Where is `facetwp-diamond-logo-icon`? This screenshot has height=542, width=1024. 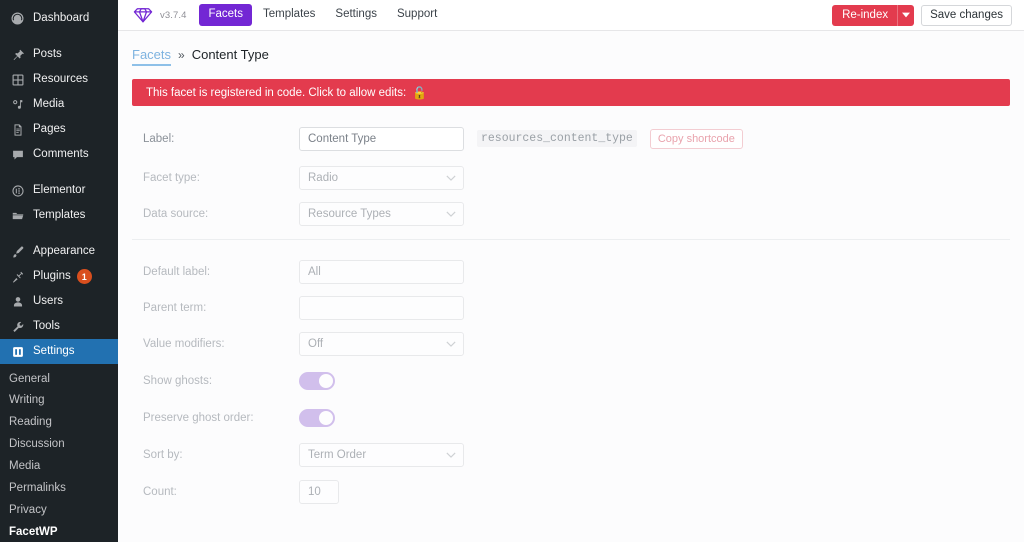
facetwp-diamond-logo-icon is located at coordinates (143, 15).